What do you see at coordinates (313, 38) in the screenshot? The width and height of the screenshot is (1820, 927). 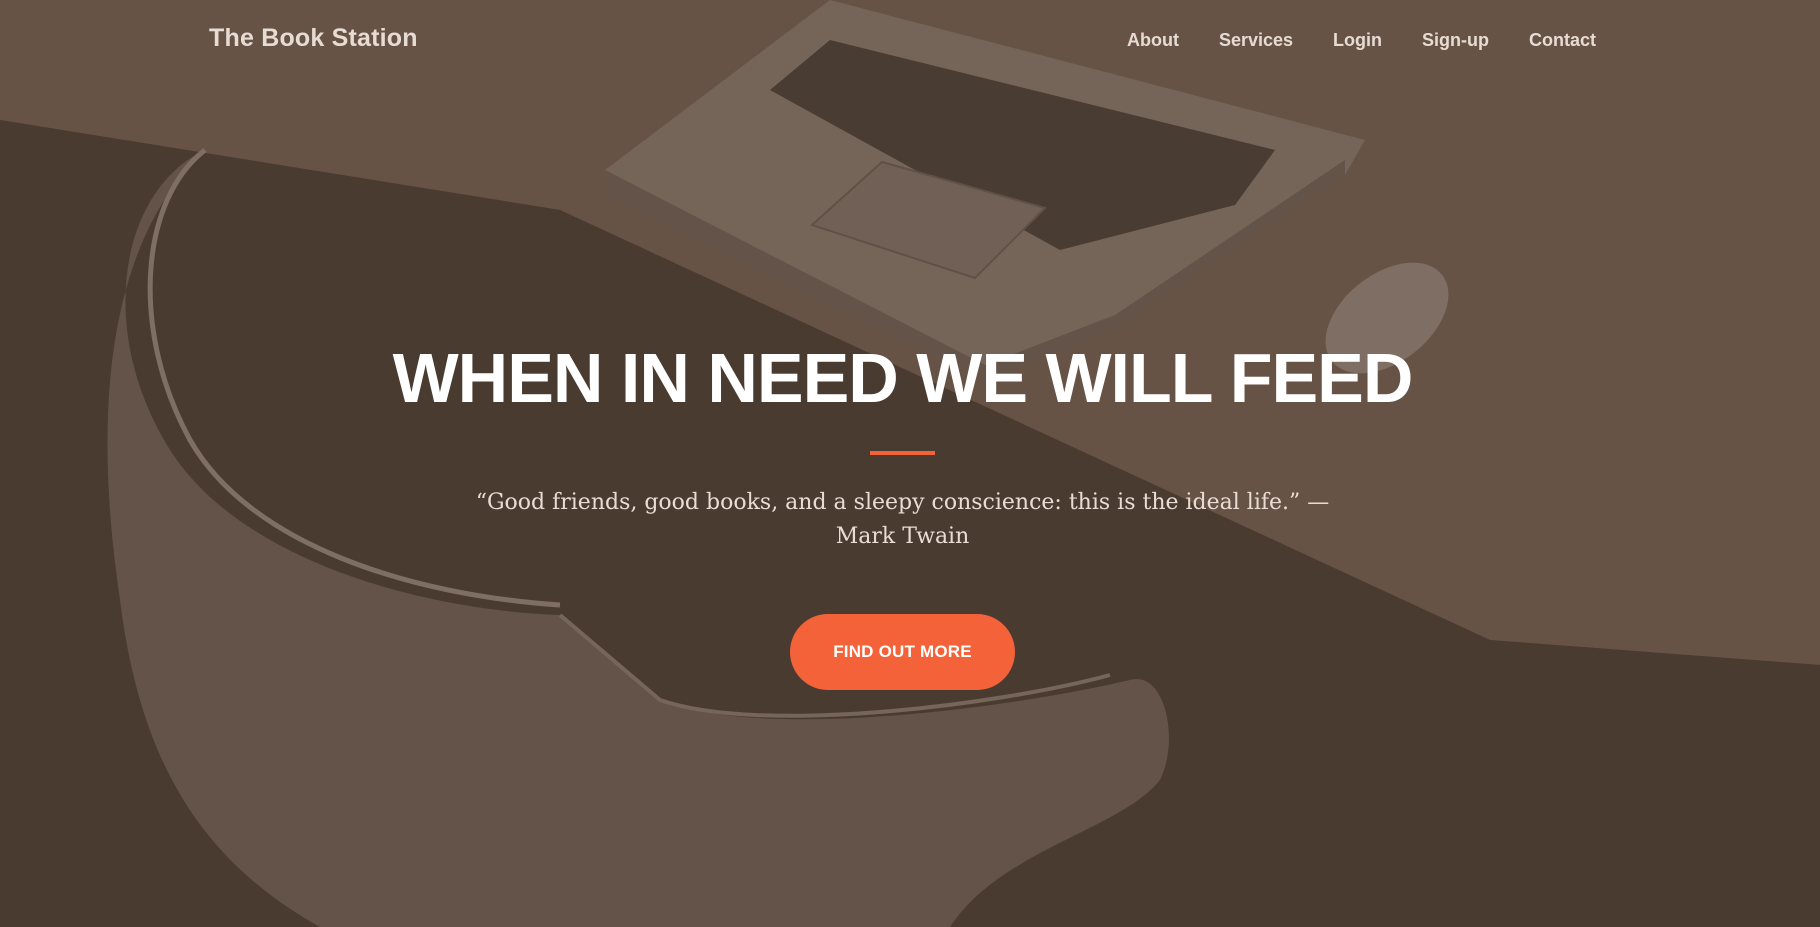 I see `brand-logo-link: The Book Station` at bounding box center [313, 38].